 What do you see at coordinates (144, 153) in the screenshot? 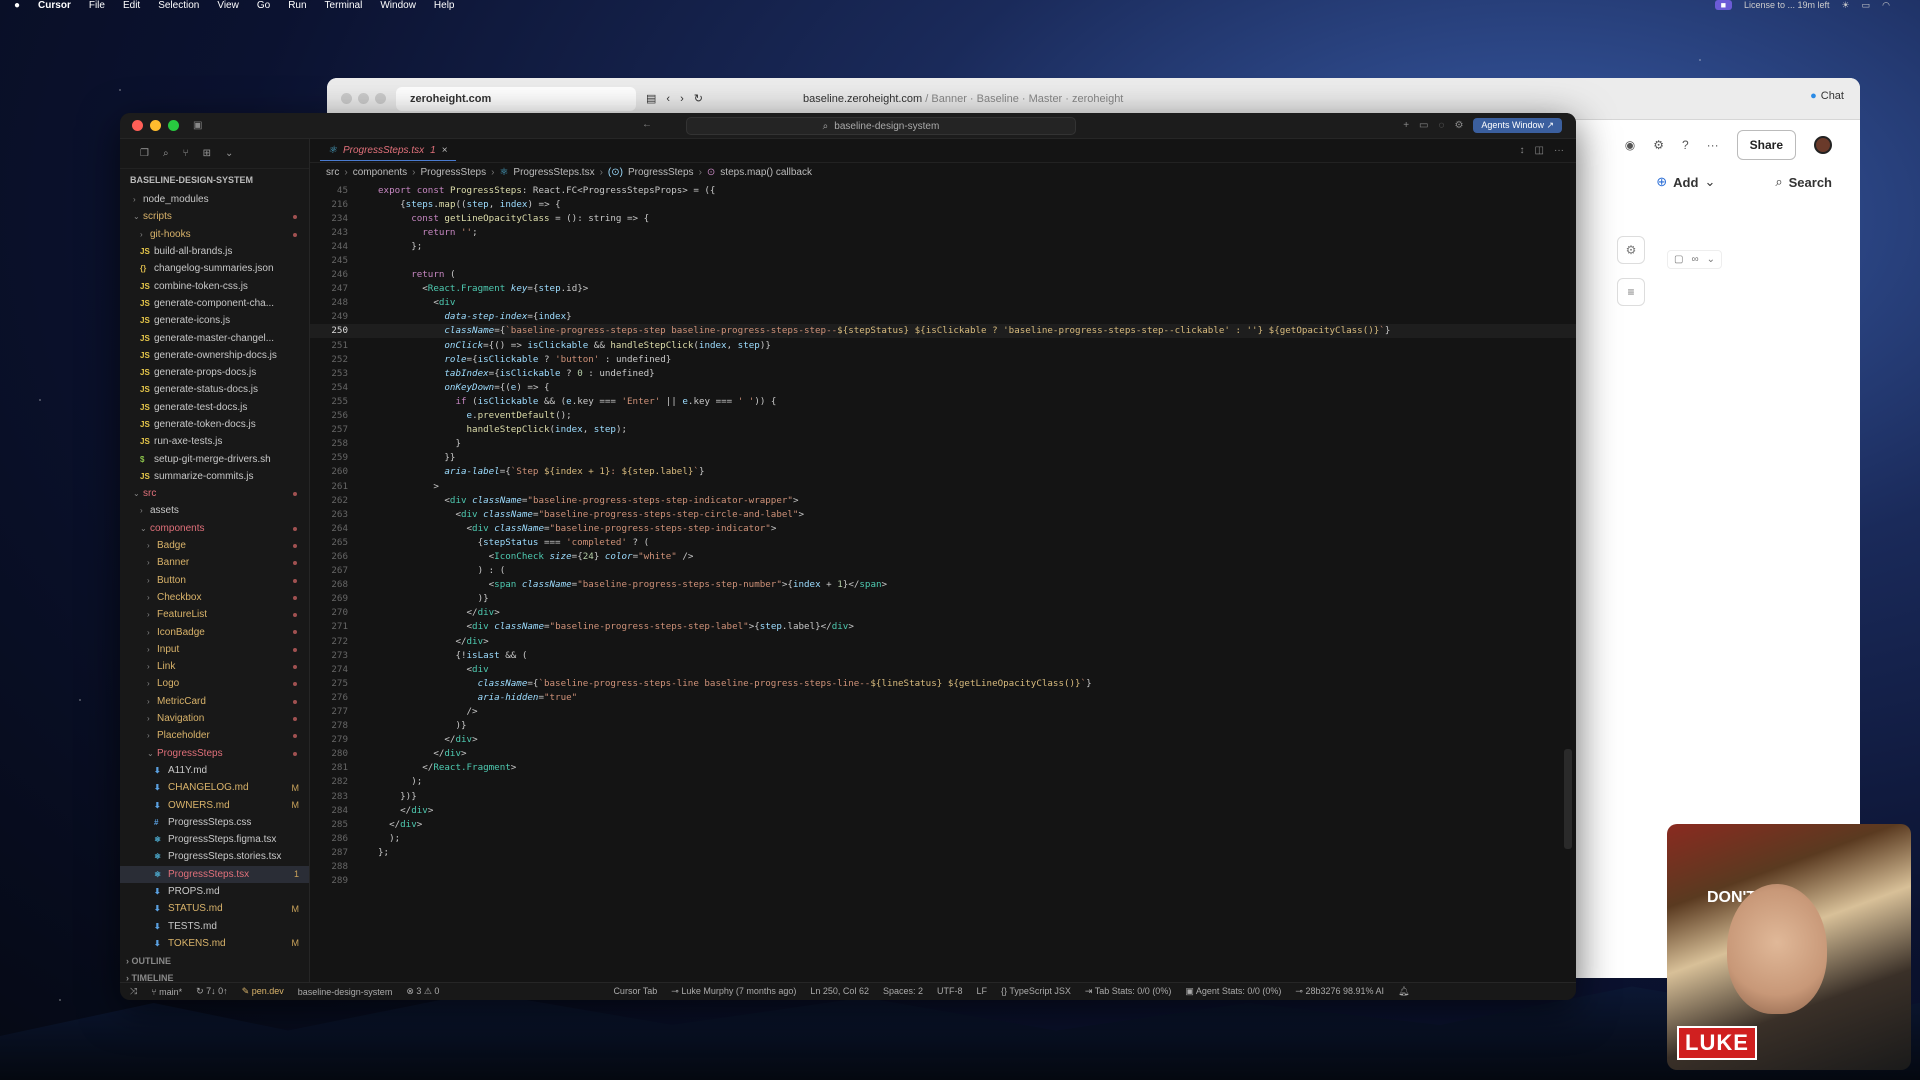
I see `files-icon: ❐` at bounding box center [144, 153].